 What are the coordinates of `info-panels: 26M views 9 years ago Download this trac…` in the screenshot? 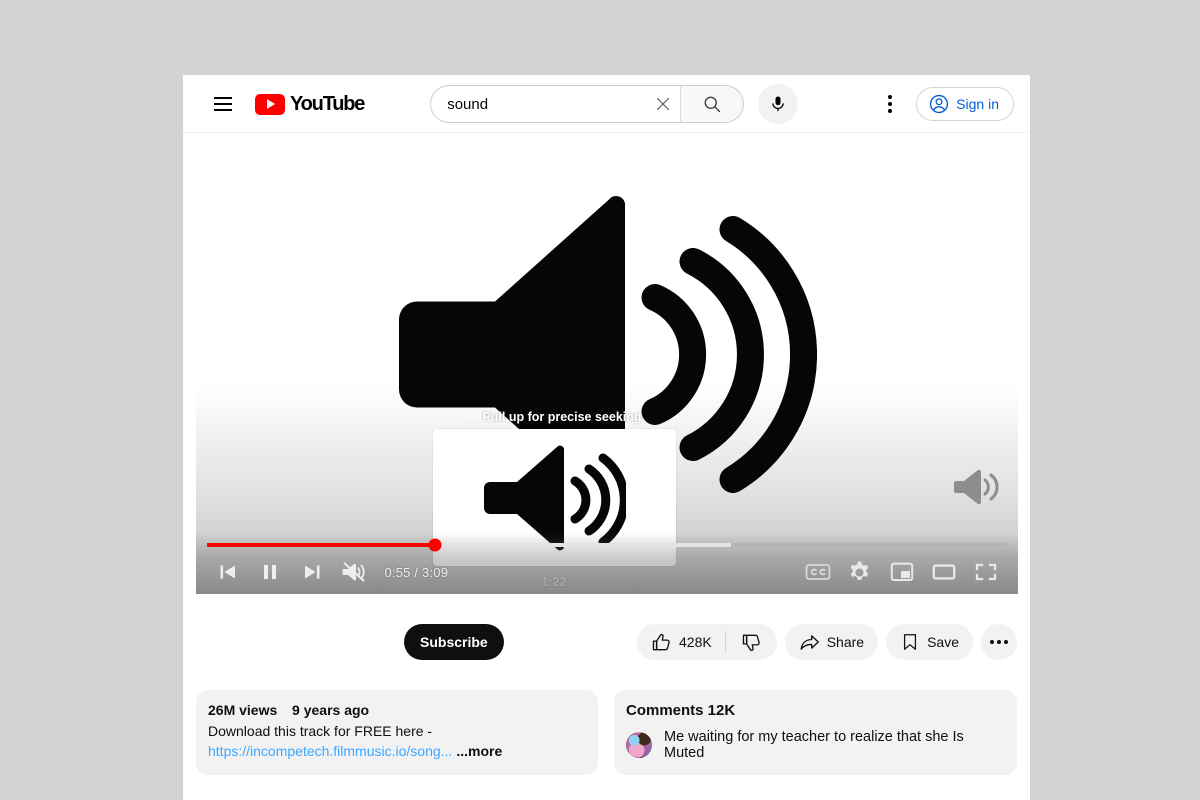 It's located at (606, 738).